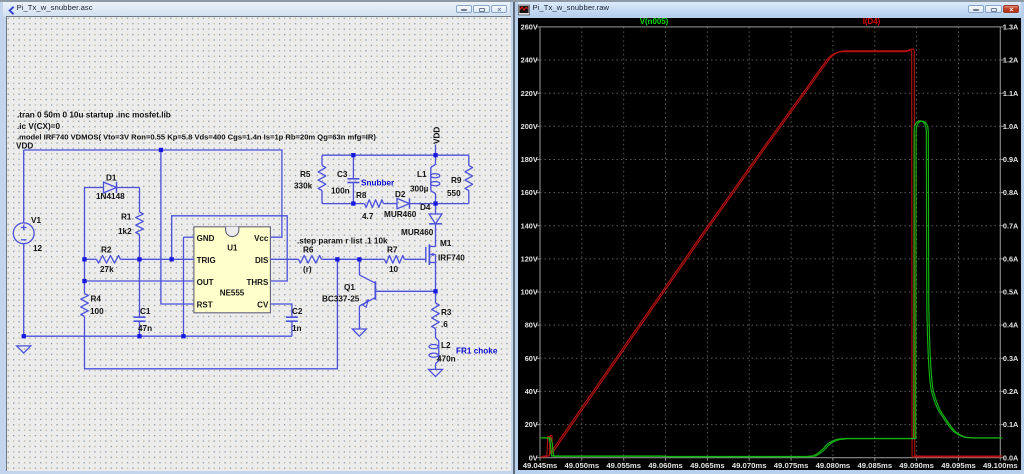 The image size is (1024, 474). I want to click on svg-text: THRS, so click(258, 282).